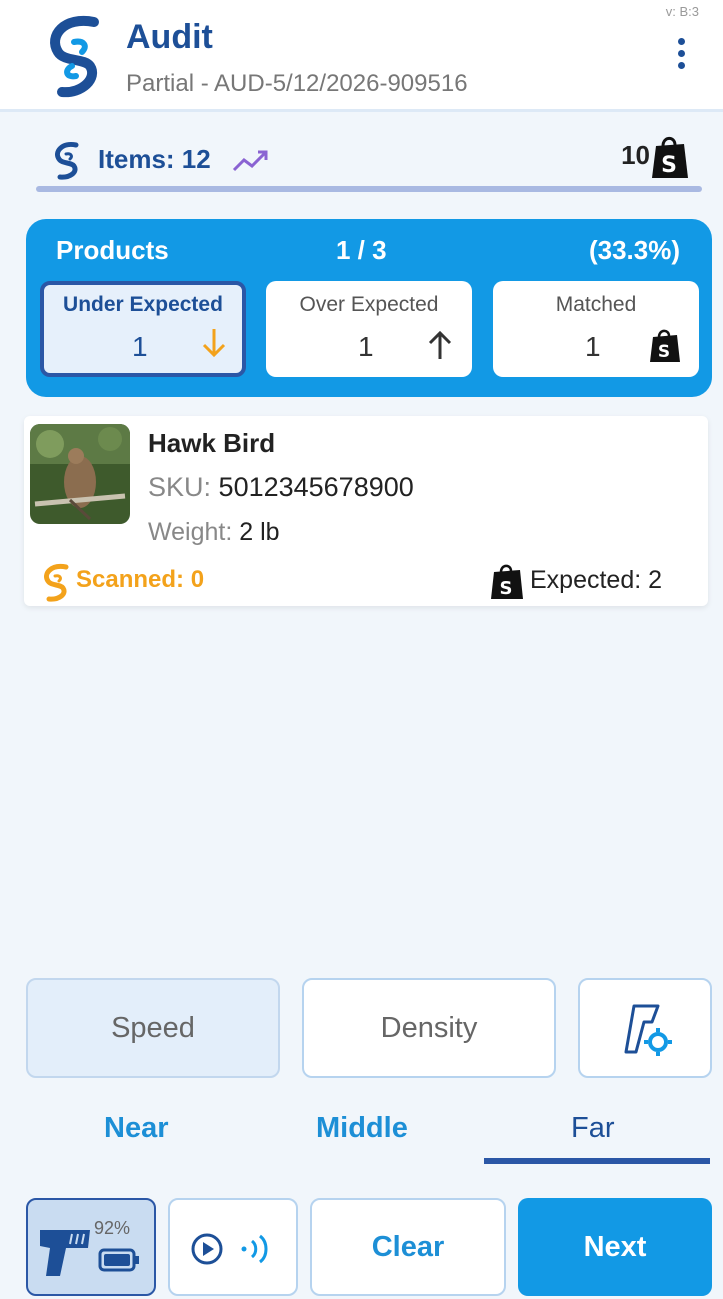 Image resolution: width=723 pixels, height=1299 pixels. I want to click on play-icon, so click(207, 1249).